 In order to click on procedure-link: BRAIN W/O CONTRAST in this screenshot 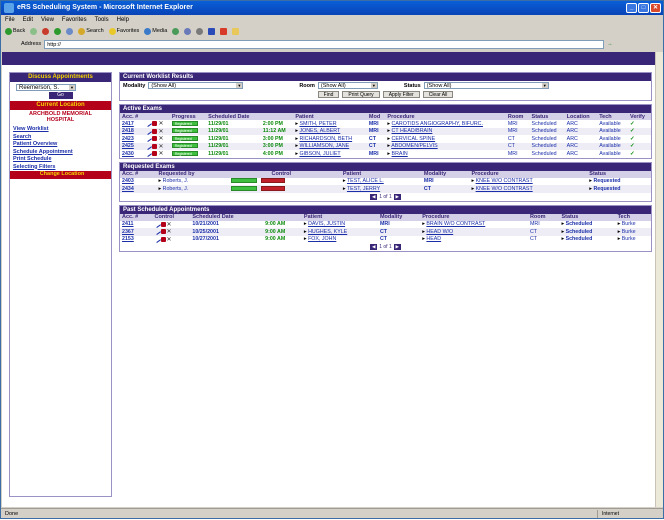, I will do `click(455, 224)`.